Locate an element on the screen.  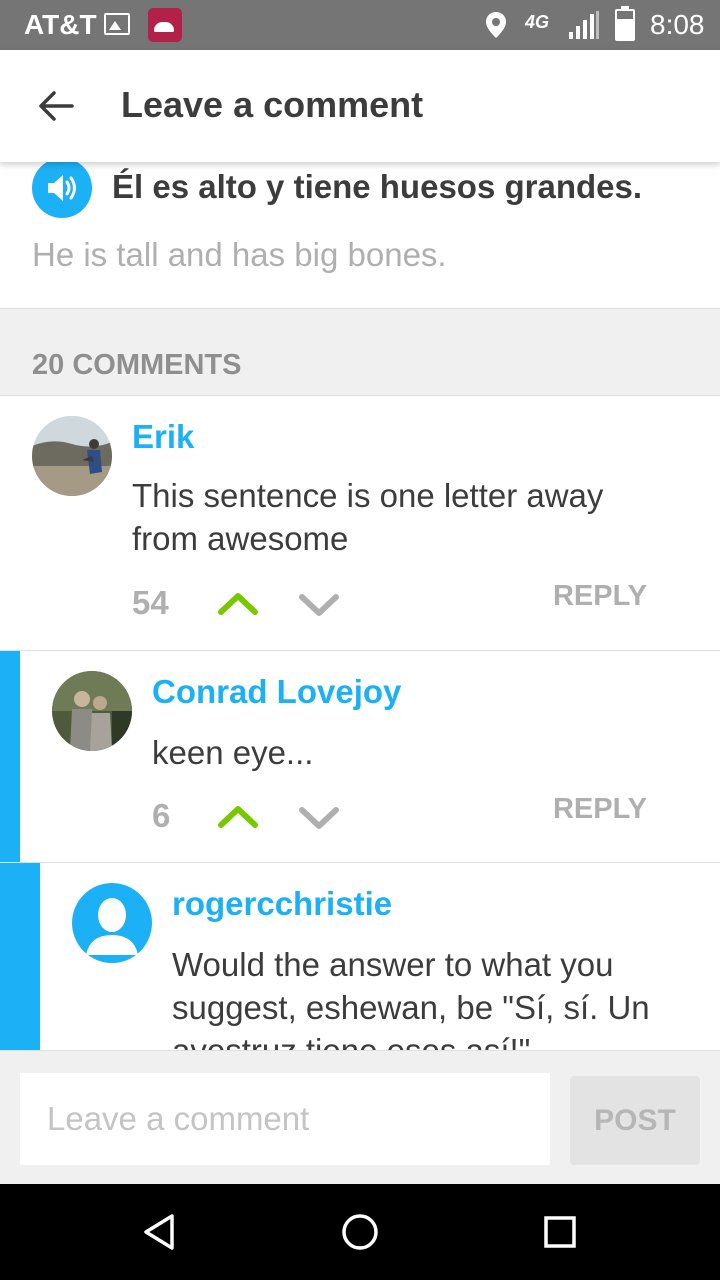
sentence-spanish: Él es alto y tiene huesos grandes. is located at coordinates (377, 186).